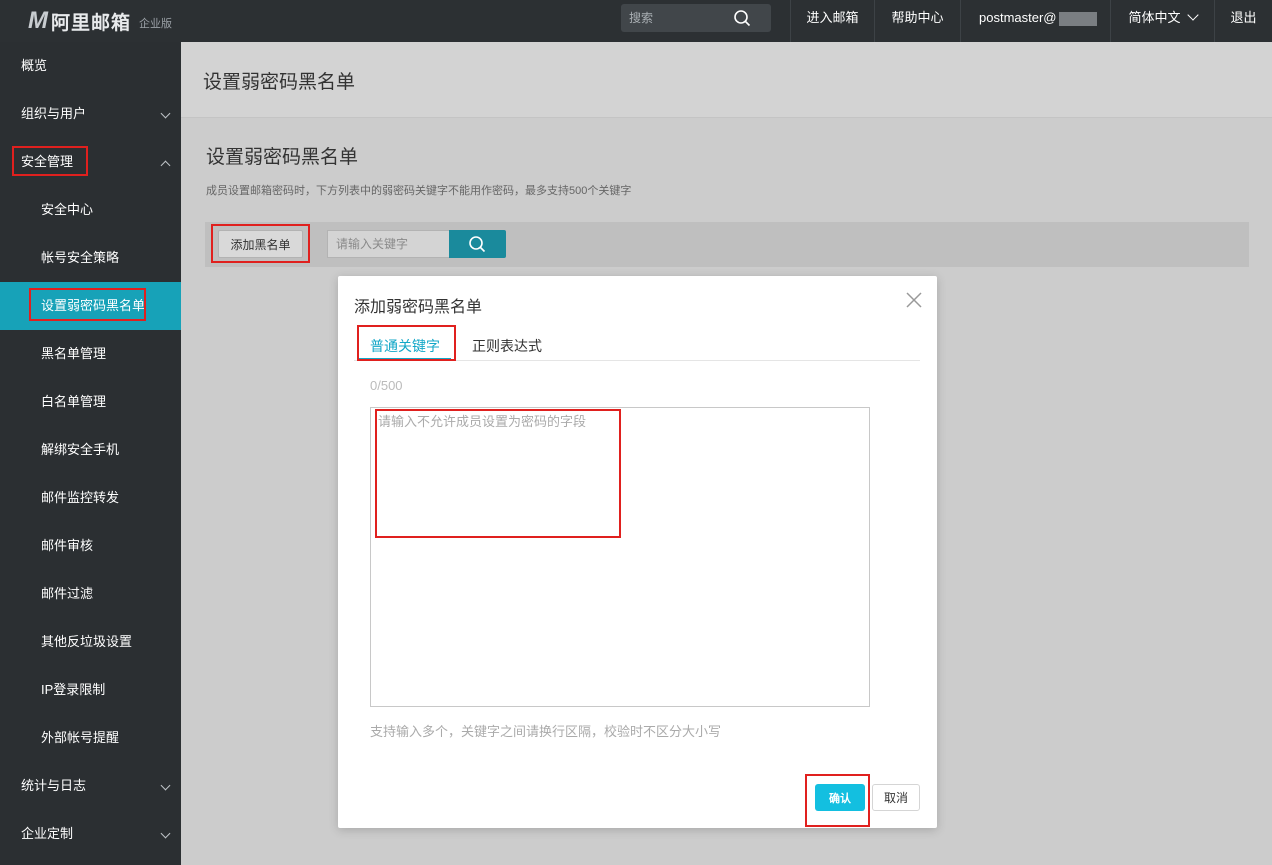 The height and width of the screenshot is (865, 1272). Describe the element at coordinates (90, 306) in the screenshot. I see `sidebar-item-weak-password: 设置弱密码黑名单` at that location.